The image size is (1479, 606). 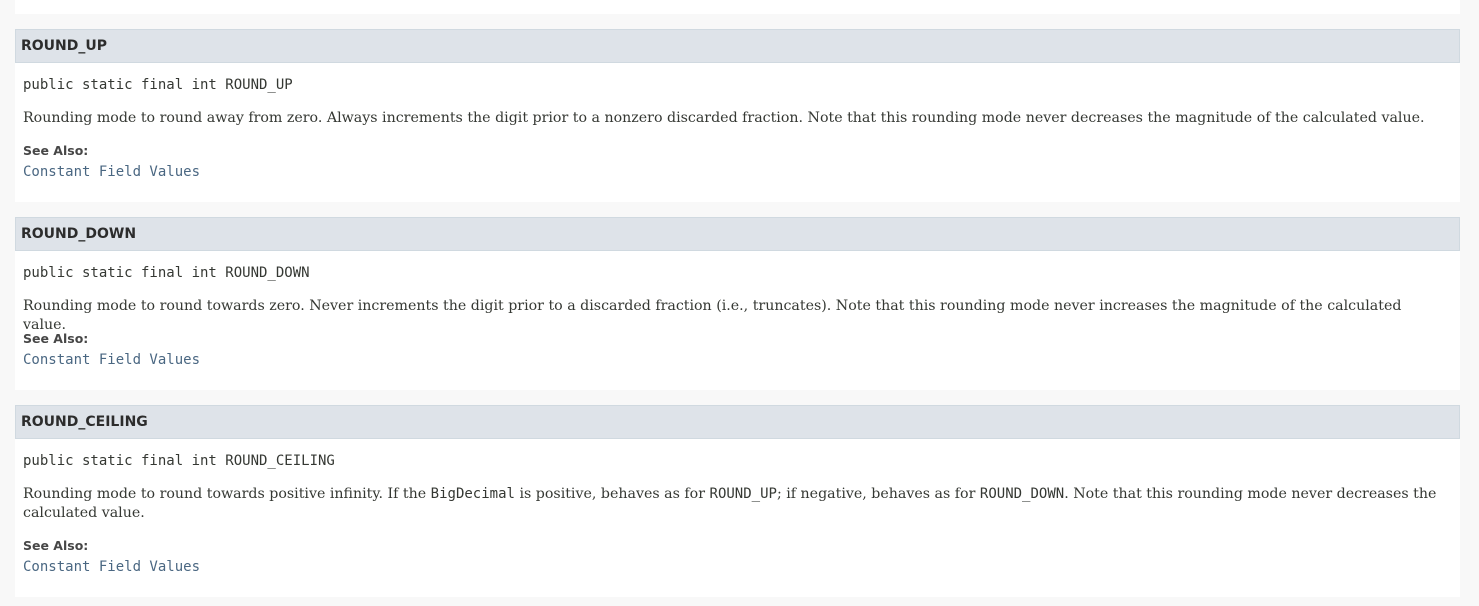 I want to click on member-header: ROUND_DOWN, so click(x=737, y=234).